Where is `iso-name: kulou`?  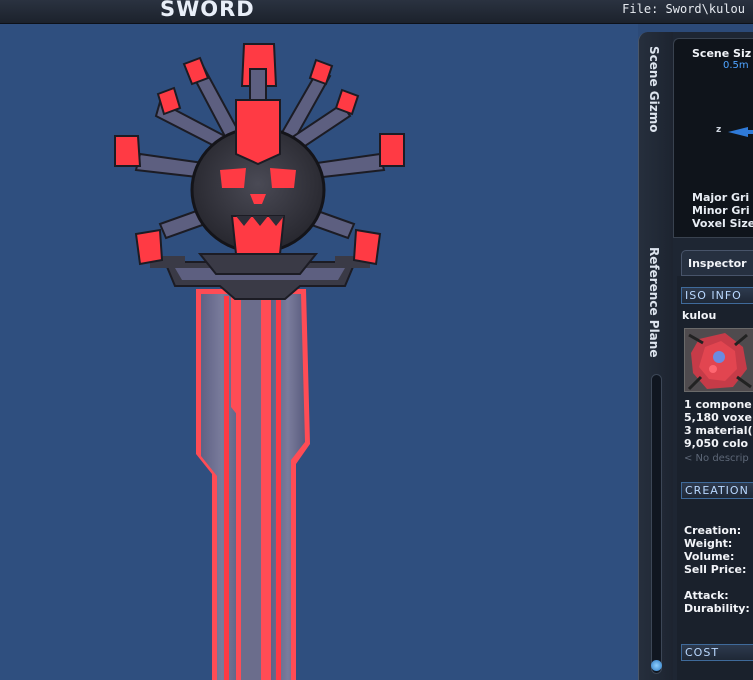 iso-name: kulou is located at coordinates (699, 315).